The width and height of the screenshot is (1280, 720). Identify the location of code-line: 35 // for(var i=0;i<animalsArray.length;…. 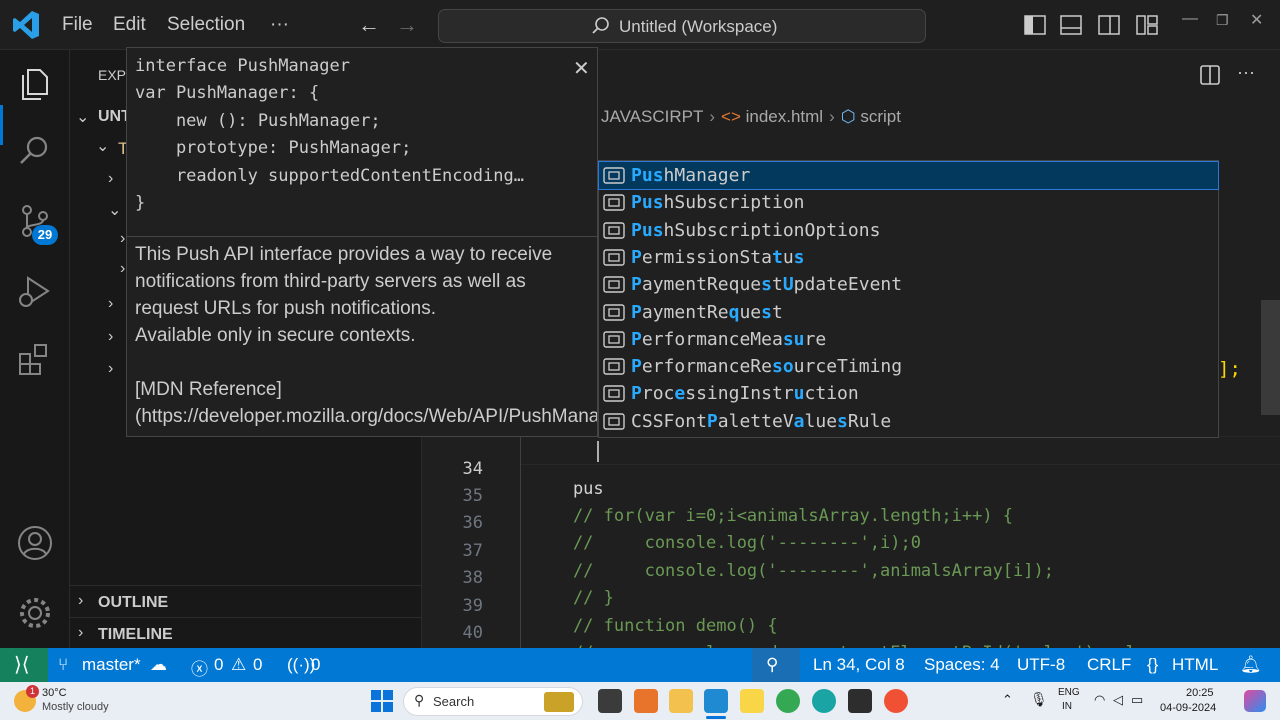
(851, 496).